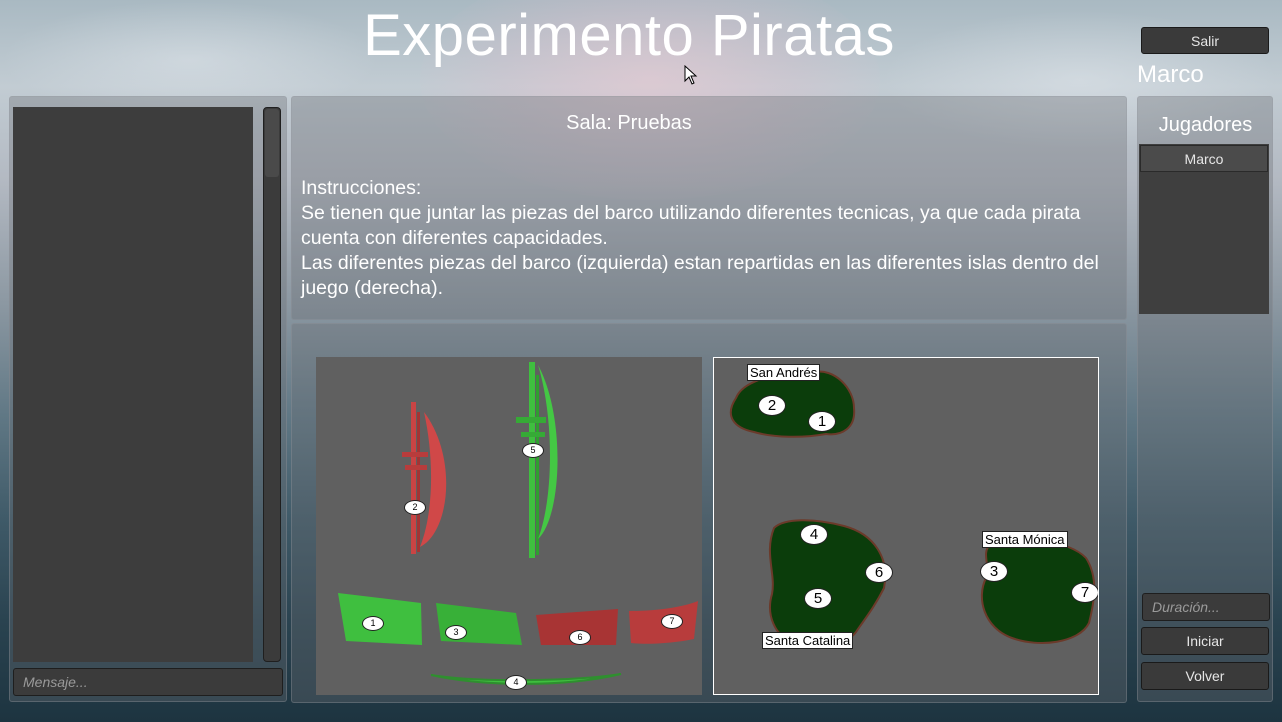 The image size is (1282, 722). I want to click on piece-label-3: 3, so click(456, 632).